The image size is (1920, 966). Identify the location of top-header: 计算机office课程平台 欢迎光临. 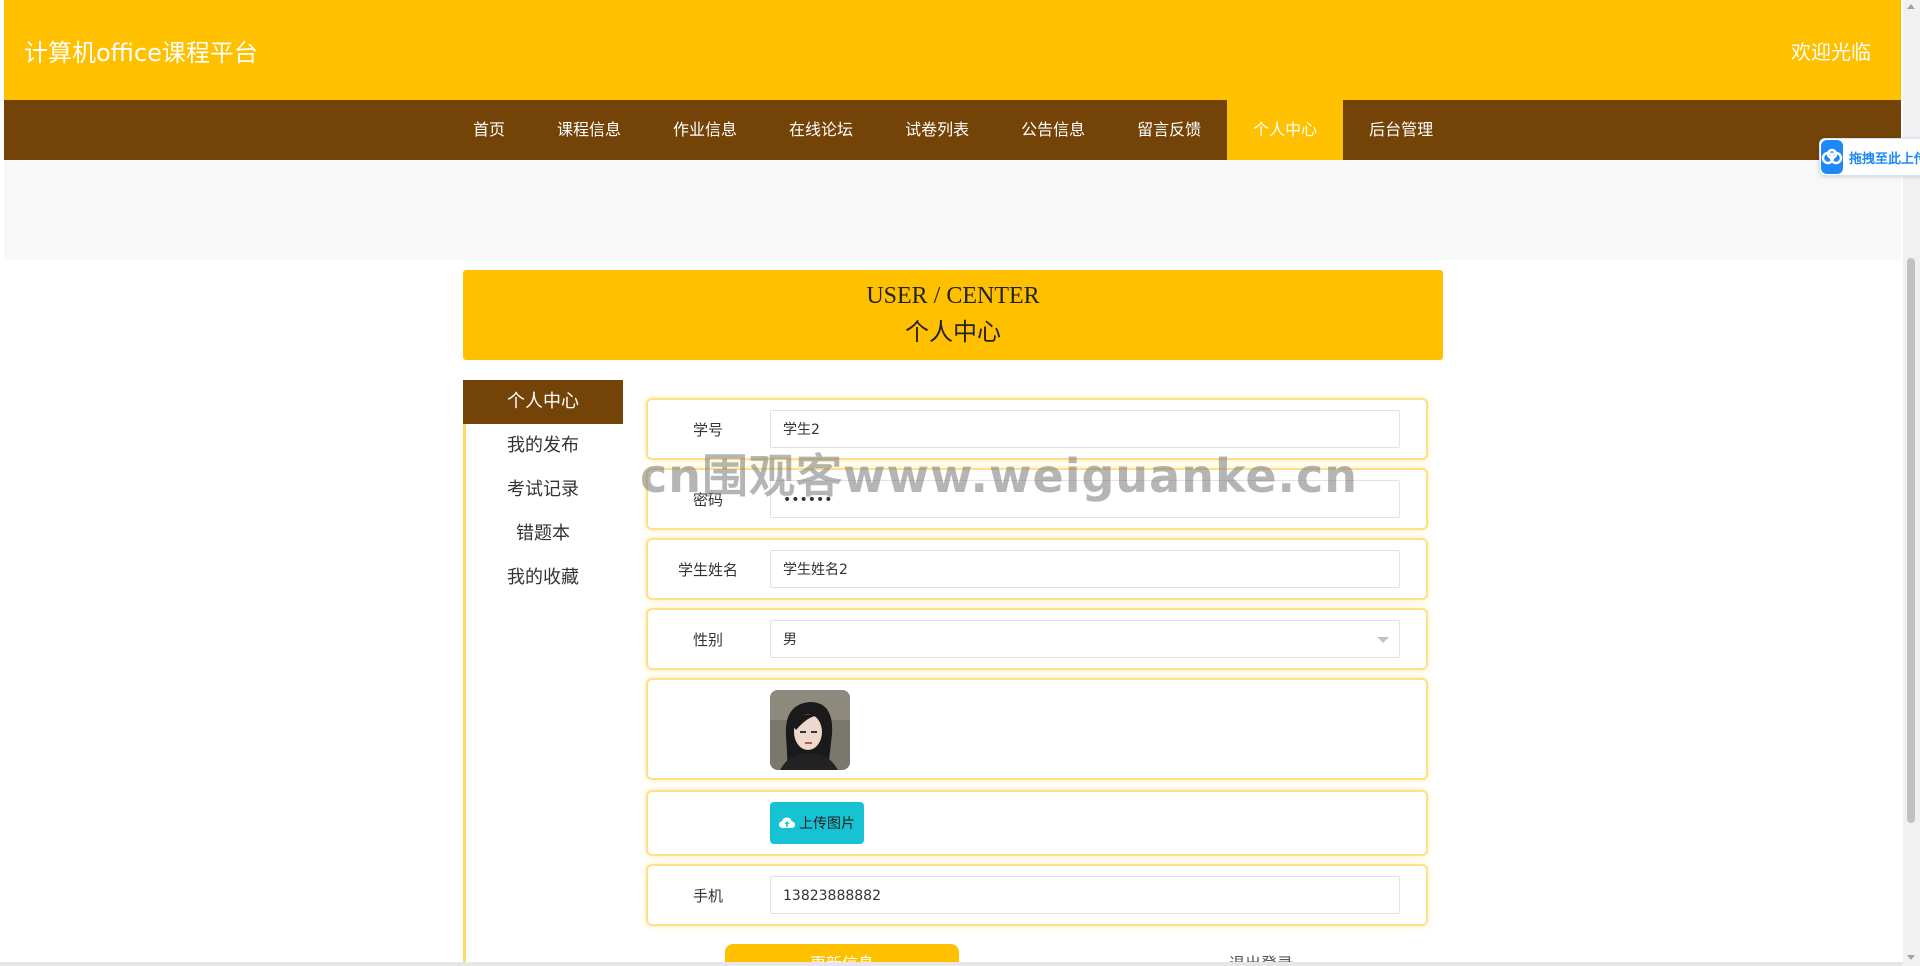
(952, 50).